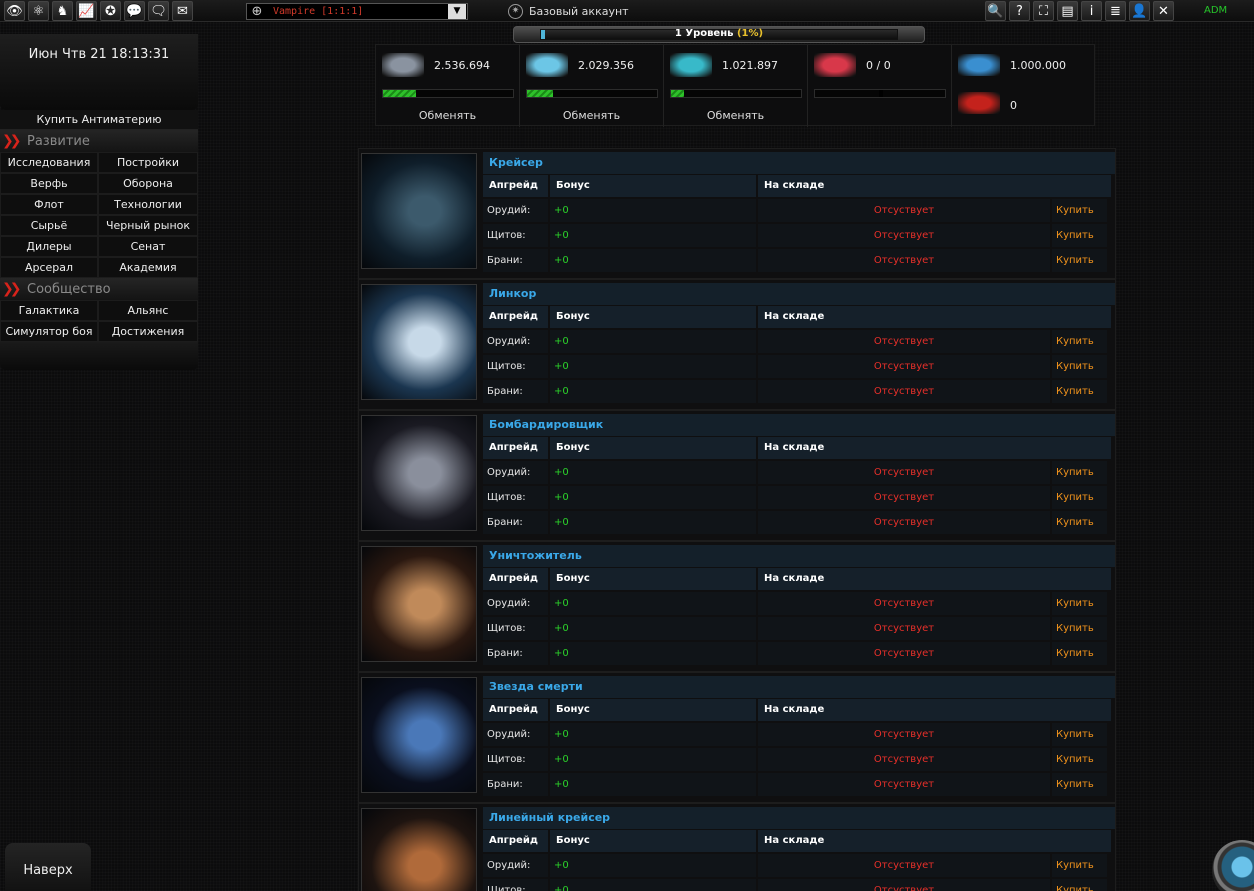  What do you see at coordinates (158, 11) in the screenshot?
I see `forum-icon: 🗨` at bounding box center [158, 11].